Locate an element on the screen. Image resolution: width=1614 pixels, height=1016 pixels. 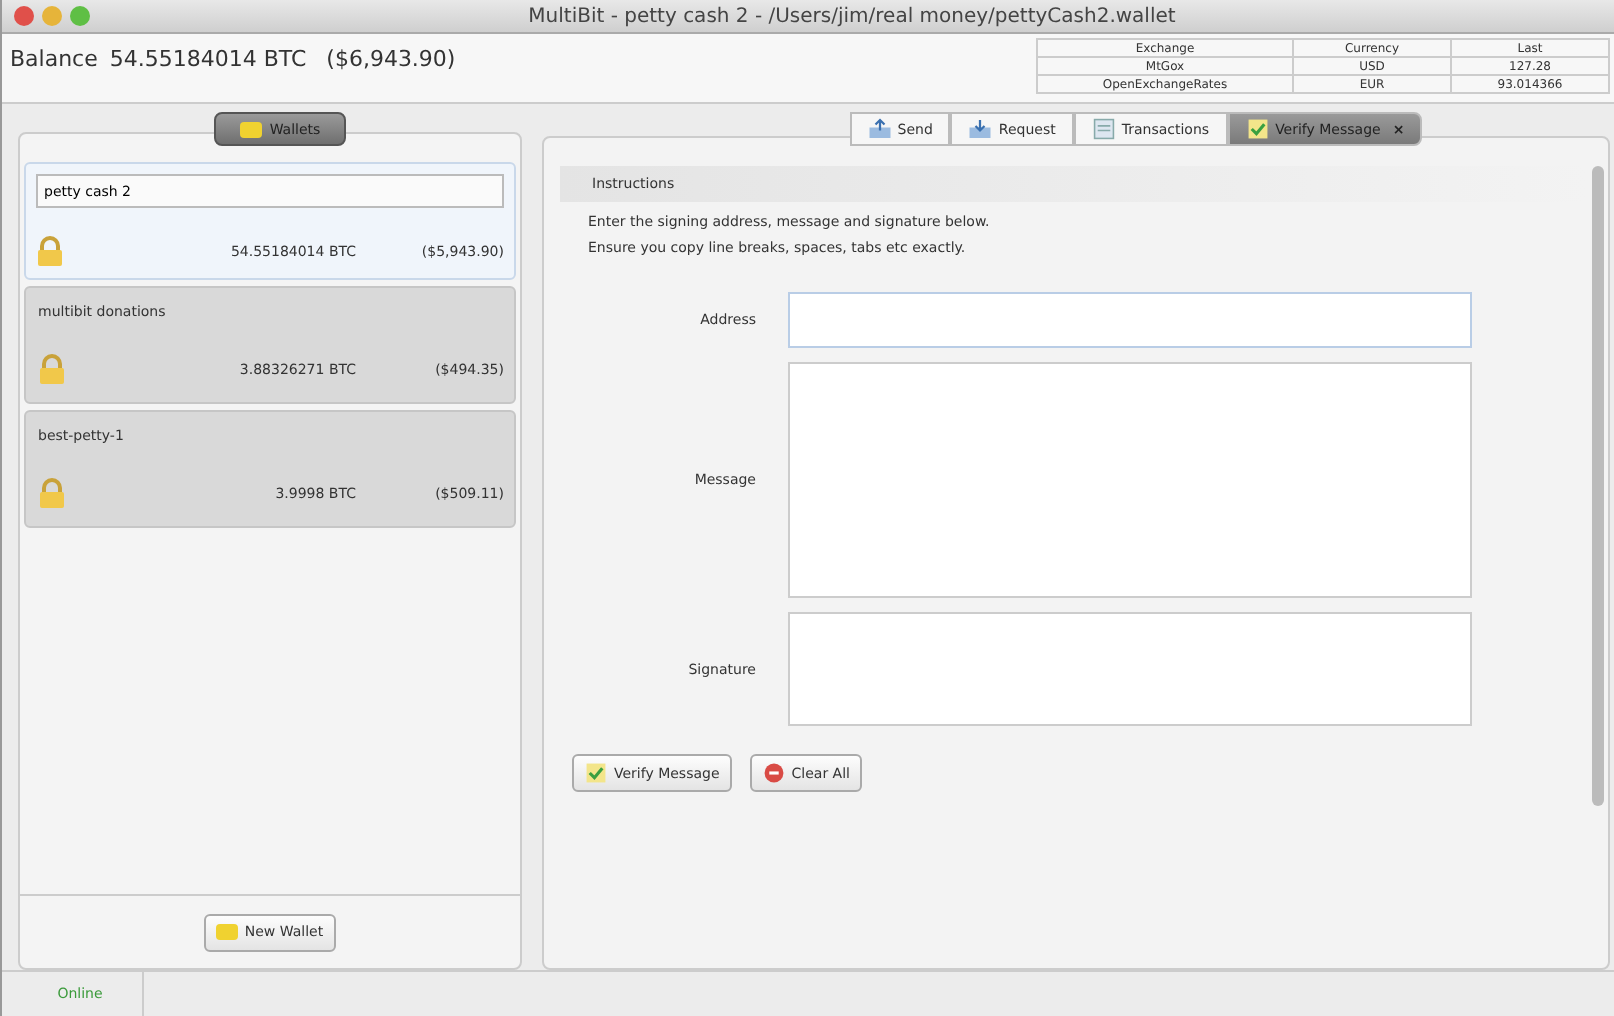
inbox-icon is located at coordinates (980, 129).